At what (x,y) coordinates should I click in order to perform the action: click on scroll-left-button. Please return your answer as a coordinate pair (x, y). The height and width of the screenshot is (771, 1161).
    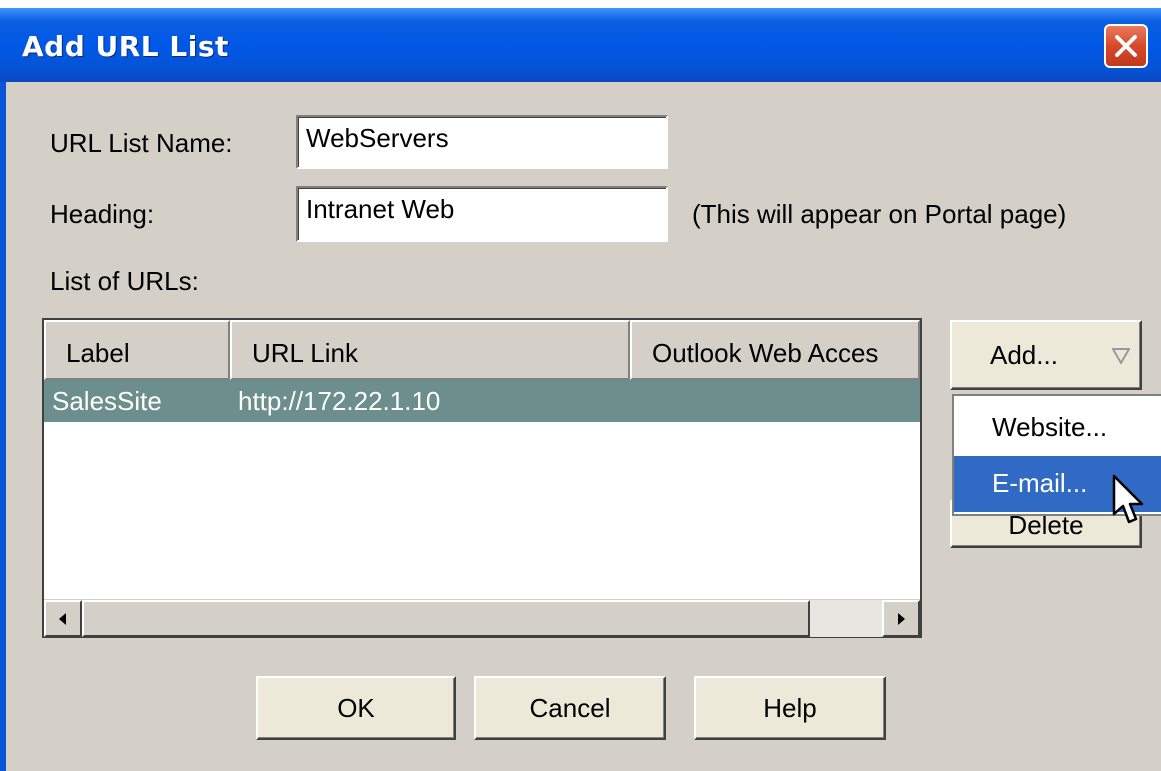
    Looking at the image, I should click on (63, 618).